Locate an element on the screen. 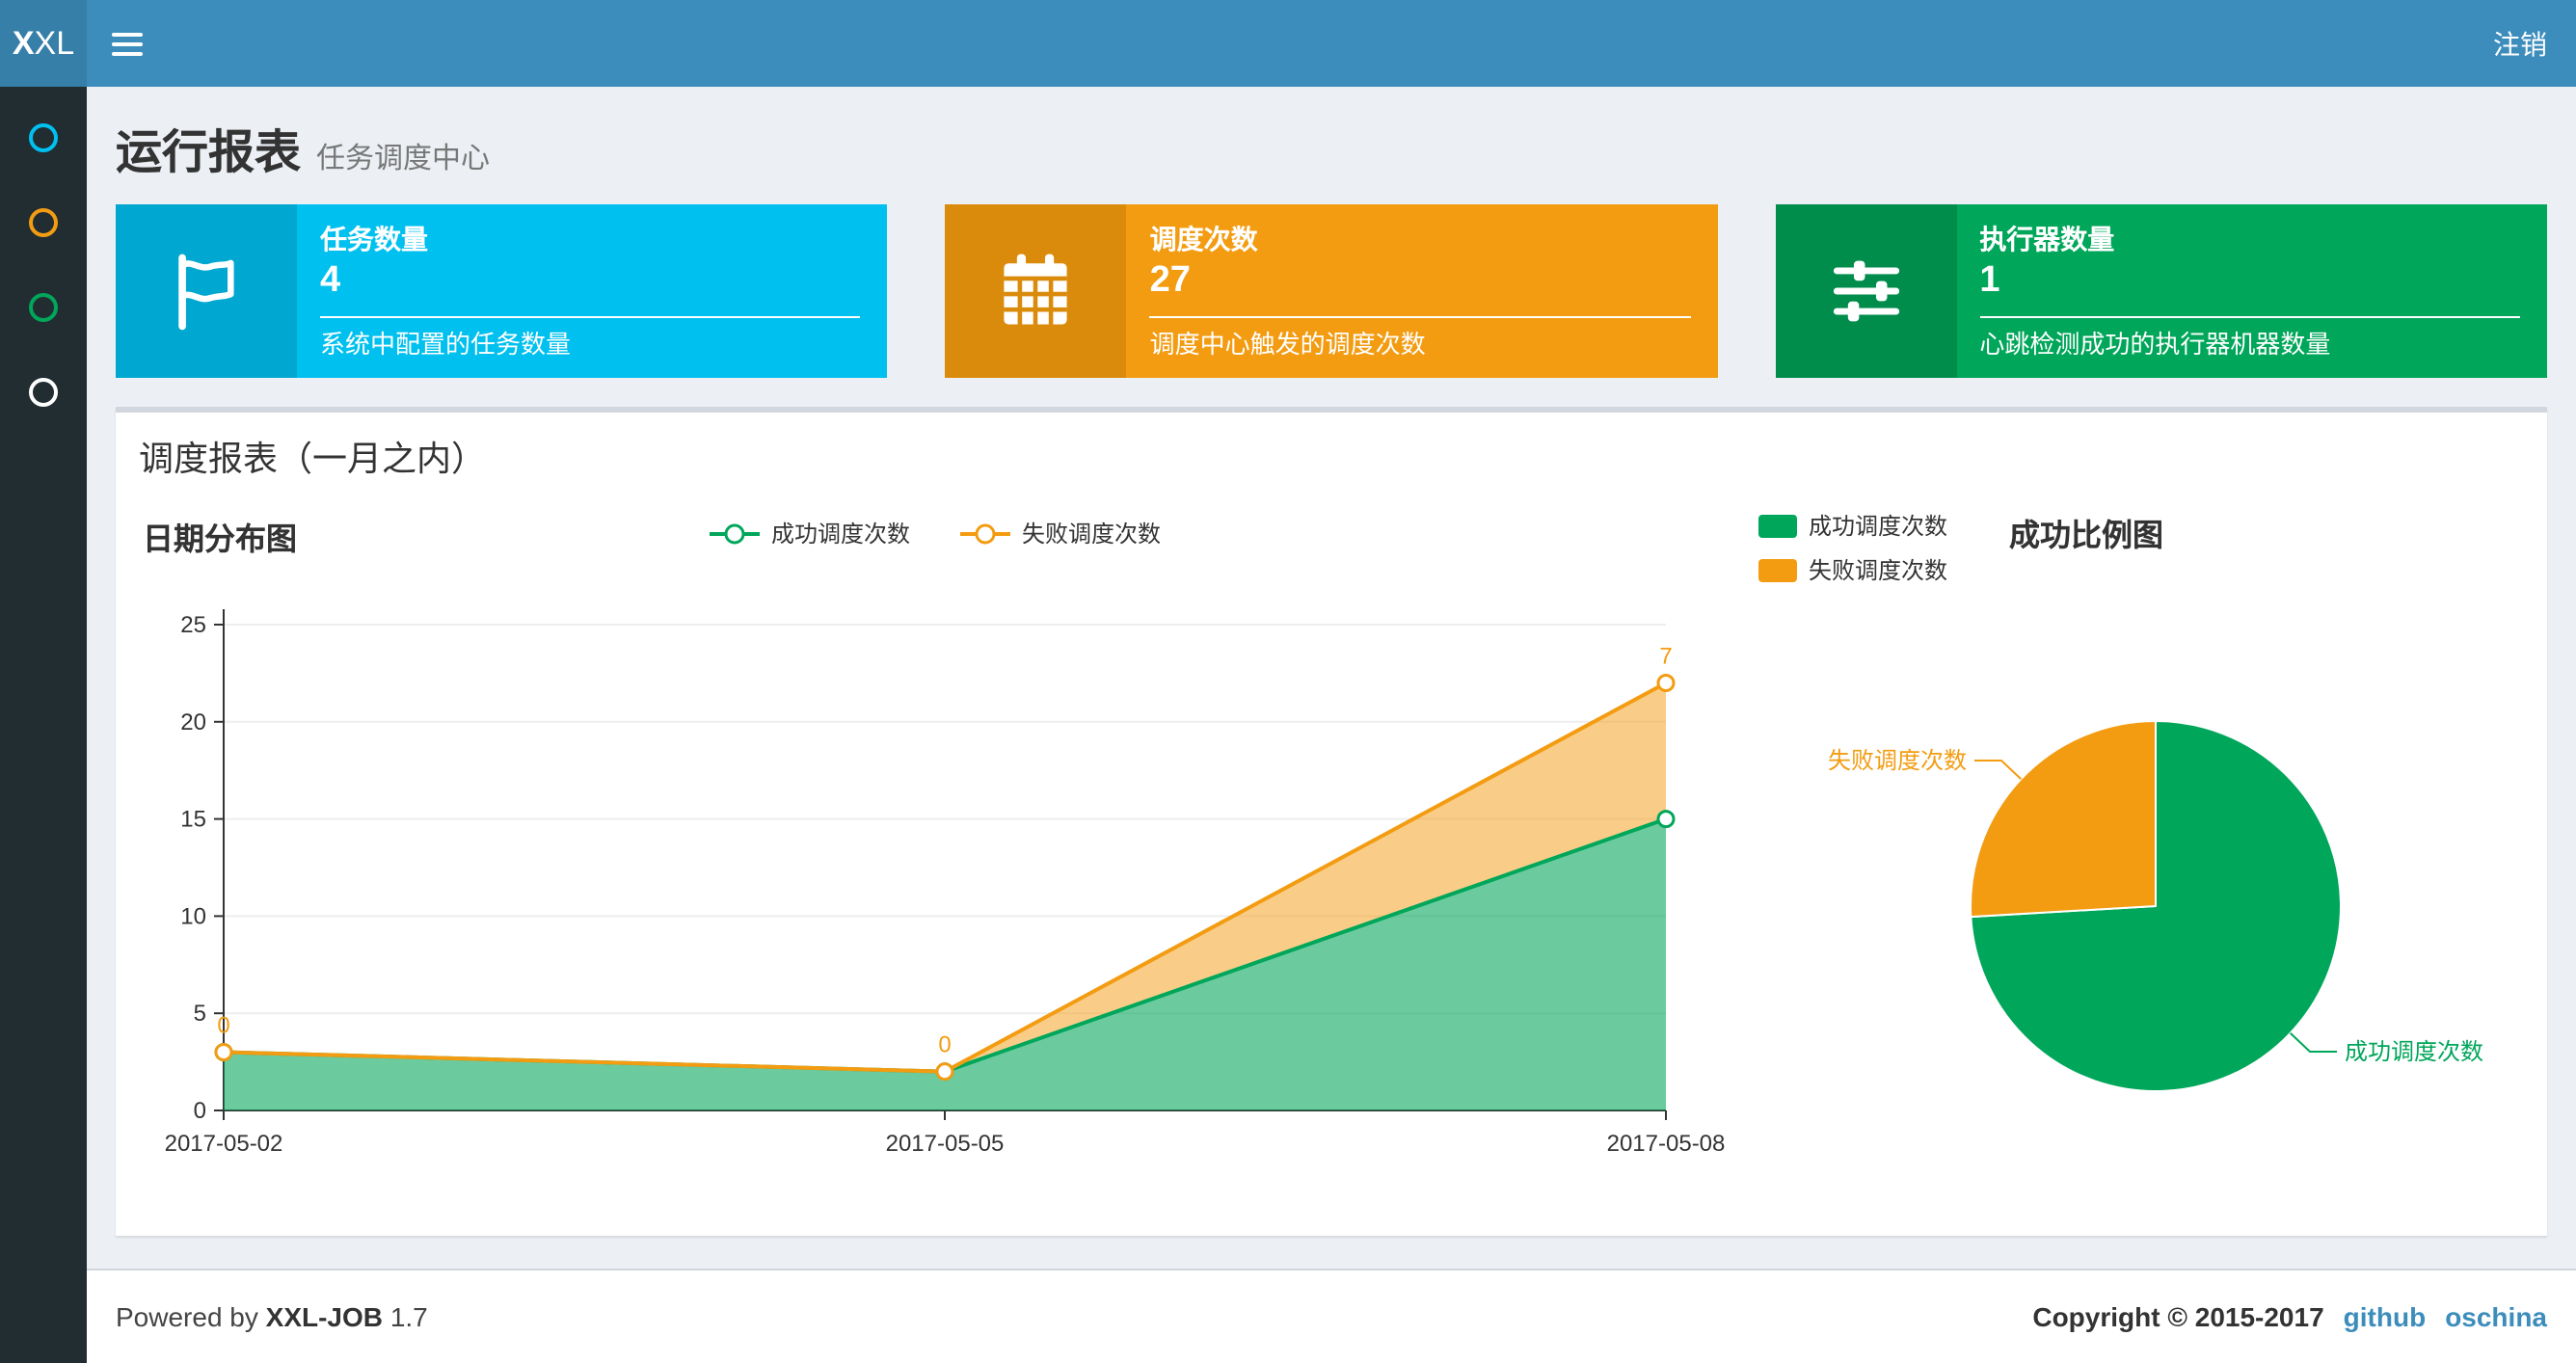 This screenshot has width=2576, height=1363. product-version: 1.7 is located at coordinates (408, 1316).